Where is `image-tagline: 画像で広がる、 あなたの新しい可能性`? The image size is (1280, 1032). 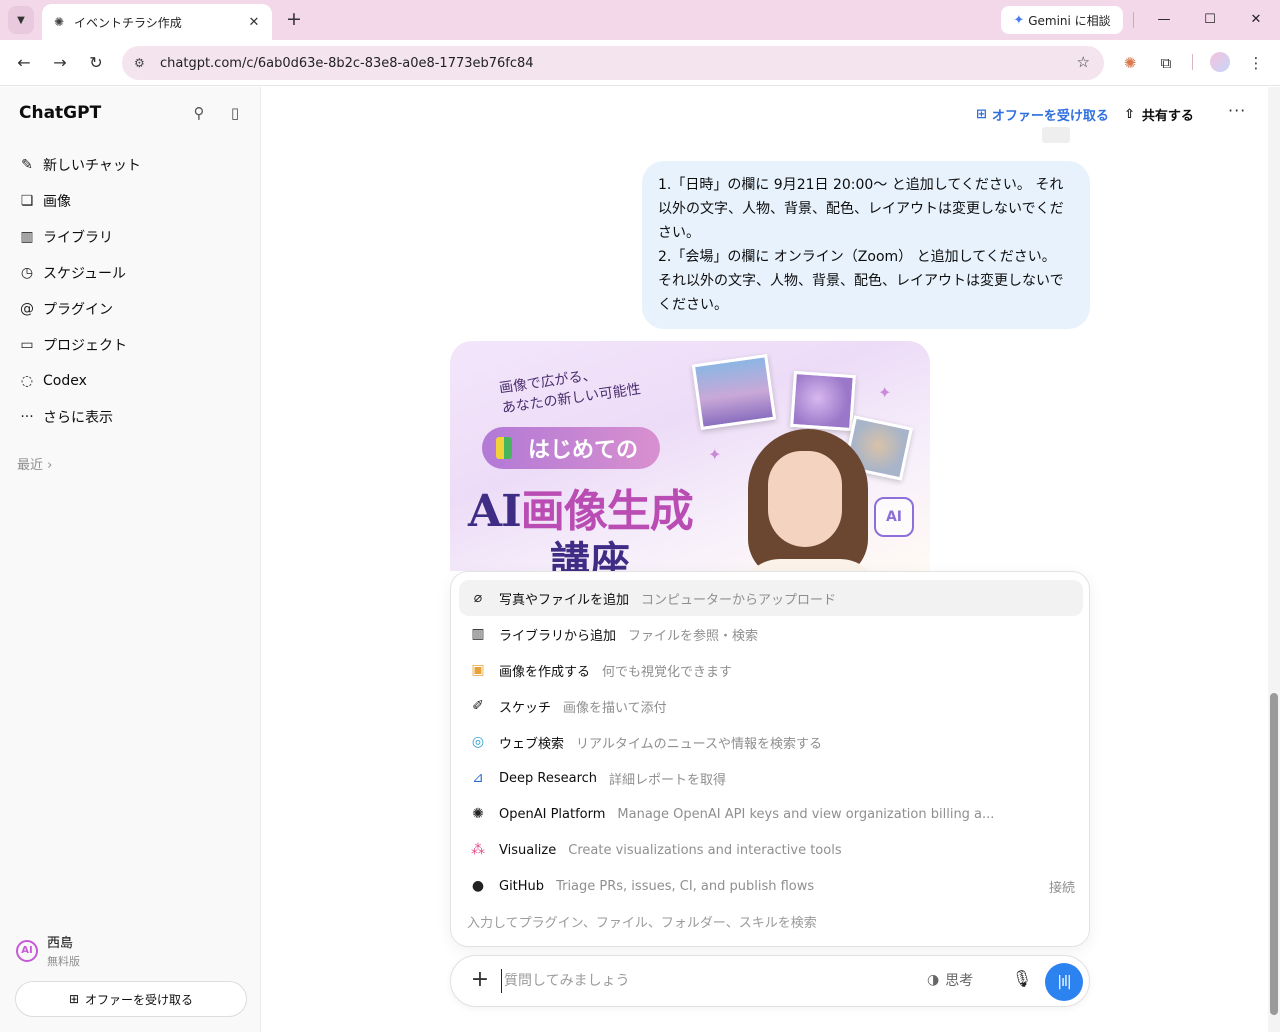
image-tagline: 画像で広がる、 あなたの新しい可能性 is located at coordinates (570, 388).